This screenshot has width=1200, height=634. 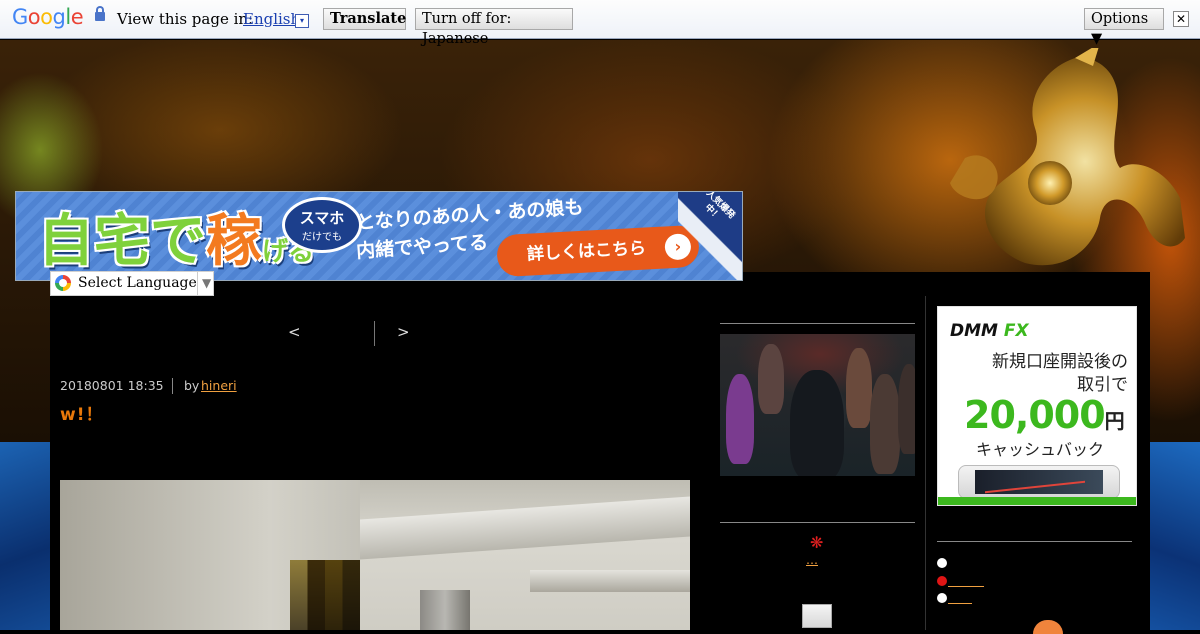 I want to click on post-title: w!！, so click(x=81, y=412).